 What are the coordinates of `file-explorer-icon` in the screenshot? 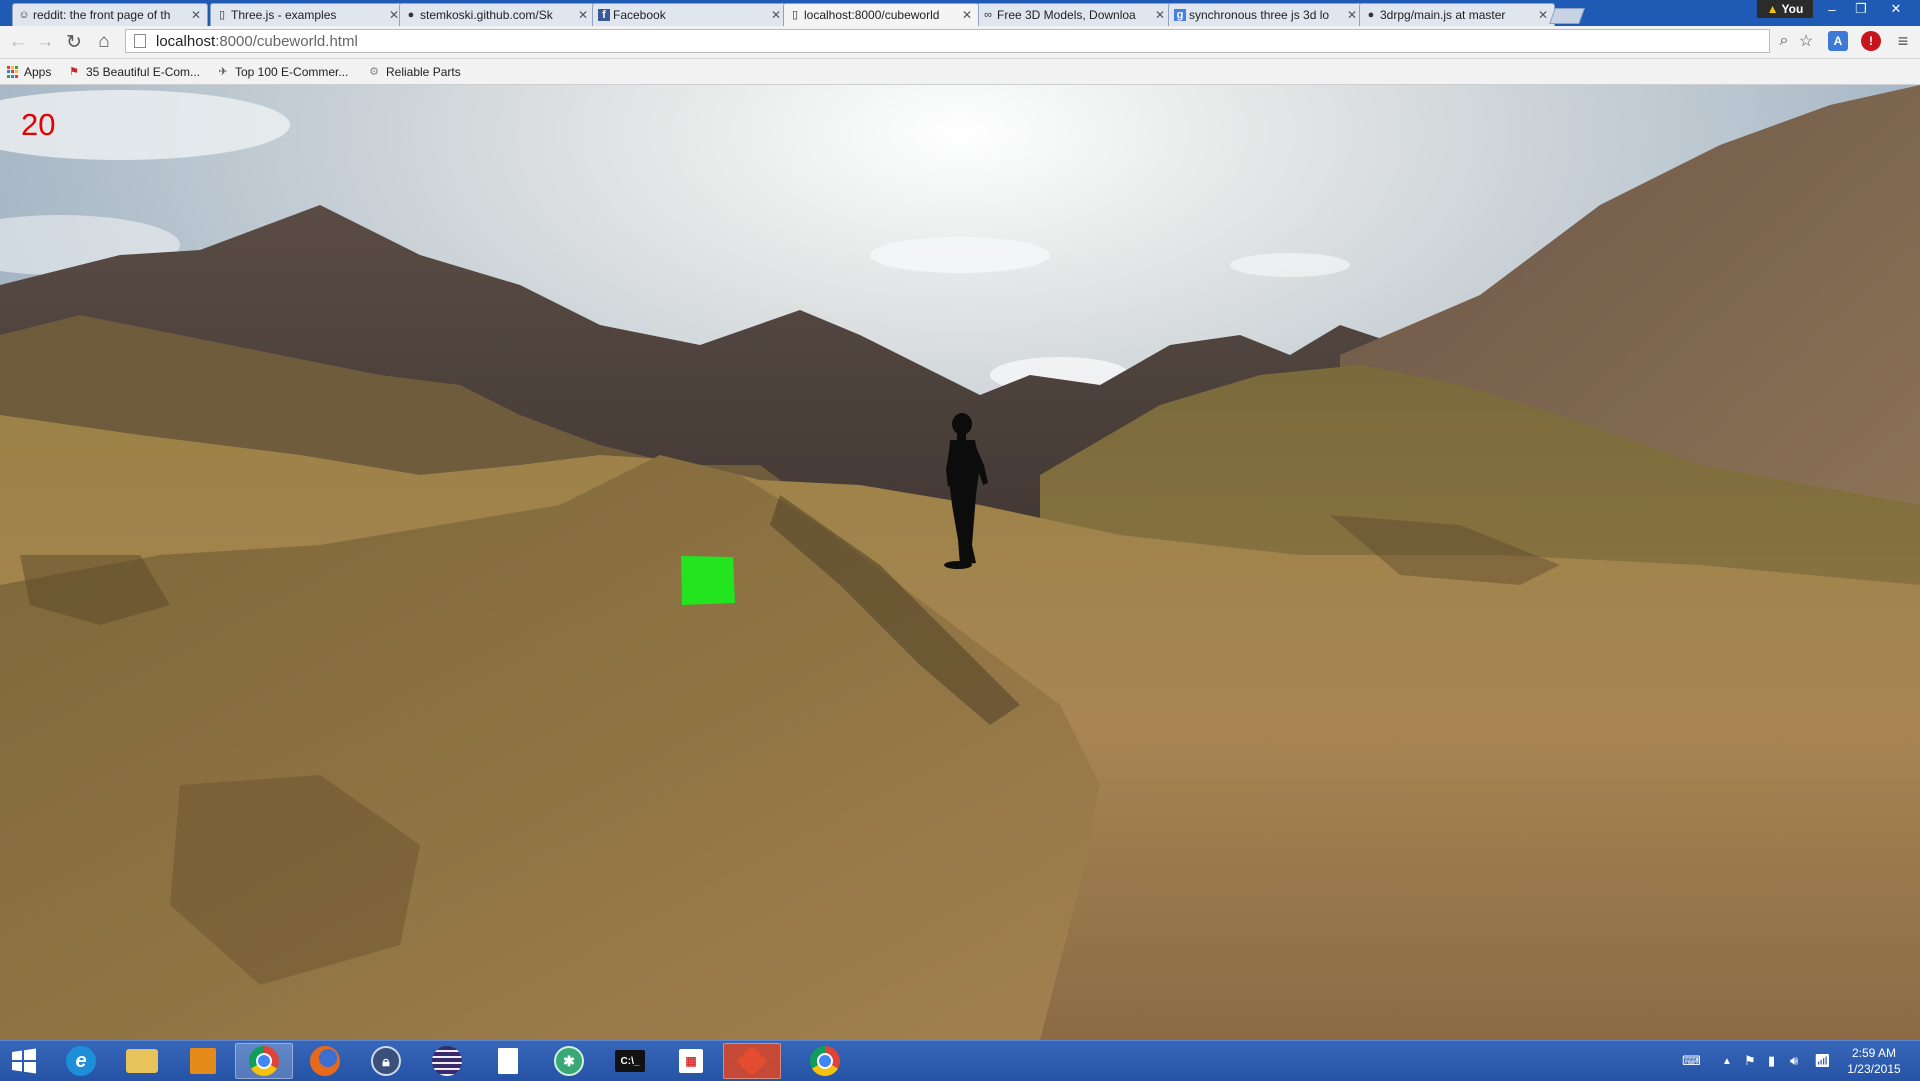 It's located at (142, 1061).